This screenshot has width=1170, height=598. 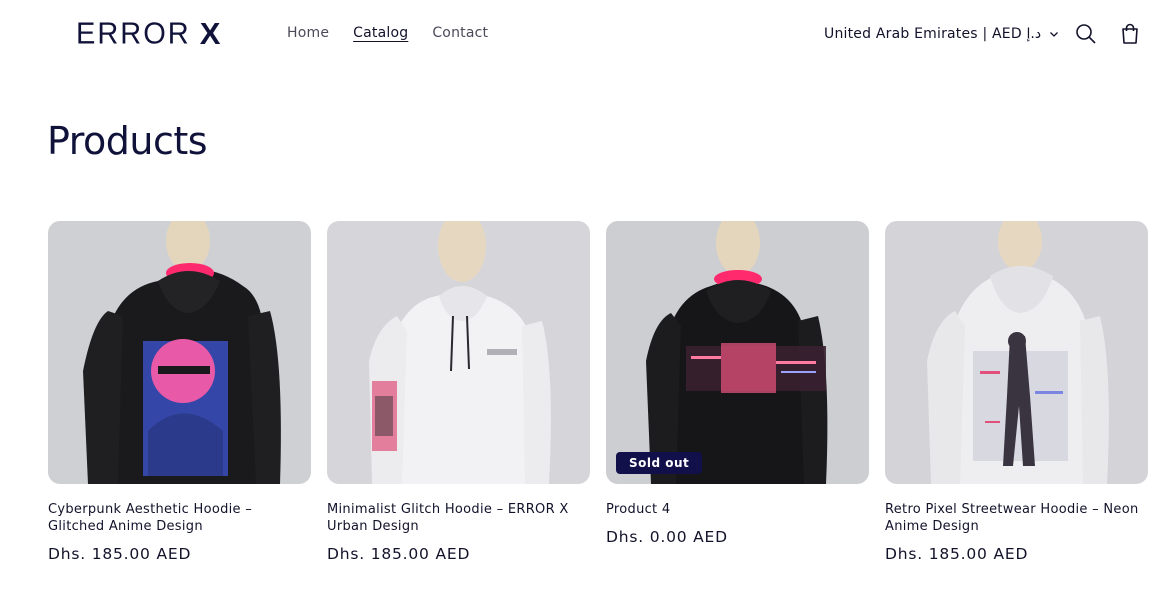 I want to click on product-card: Sold out Product 4 Dhs. 0.00 AED, so click(x=737, y=383).